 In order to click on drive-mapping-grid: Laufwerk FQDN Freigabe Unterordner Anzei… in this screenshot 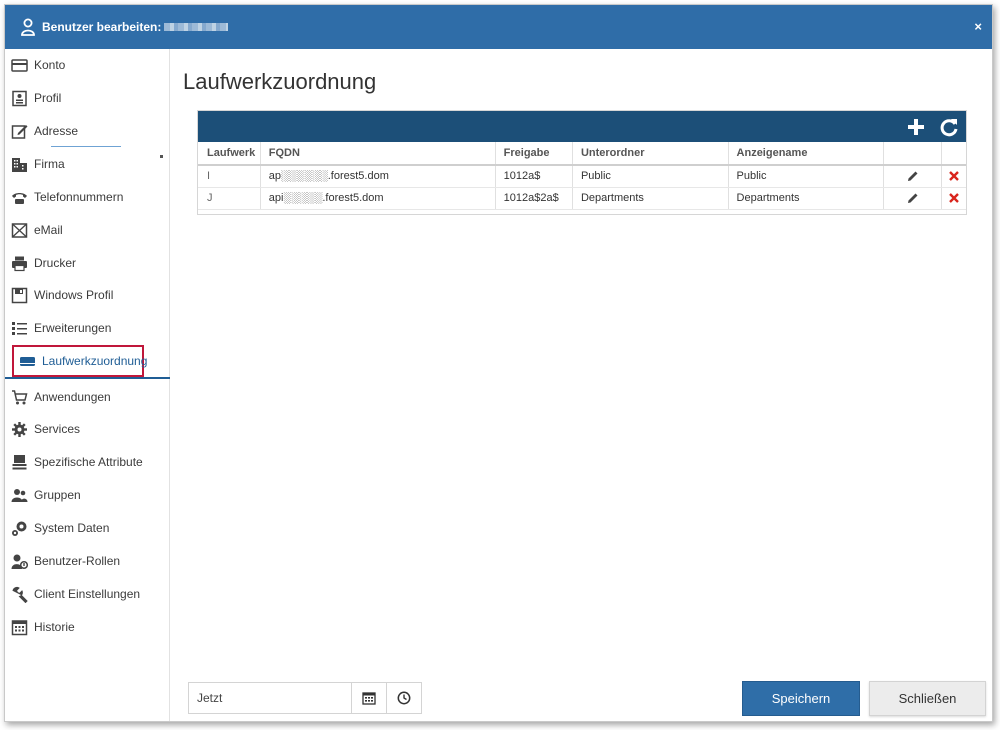, I will do `click(582, 162)`.